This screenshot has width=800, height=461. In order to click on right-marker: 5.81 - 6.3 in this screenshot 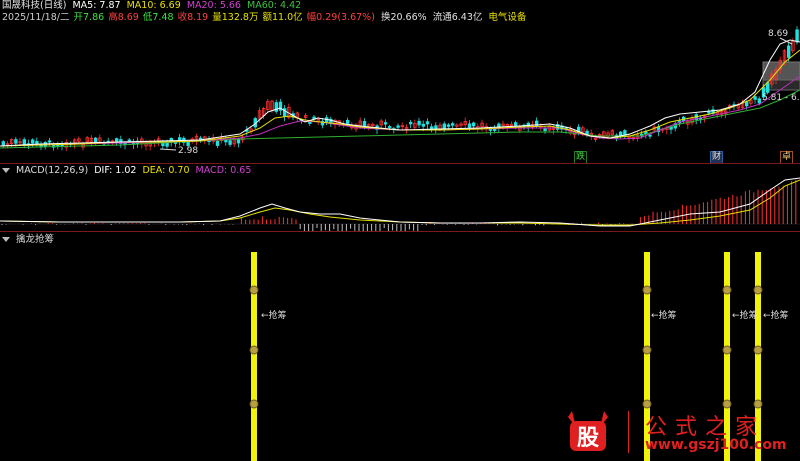, I will do `click(781, 98)`.